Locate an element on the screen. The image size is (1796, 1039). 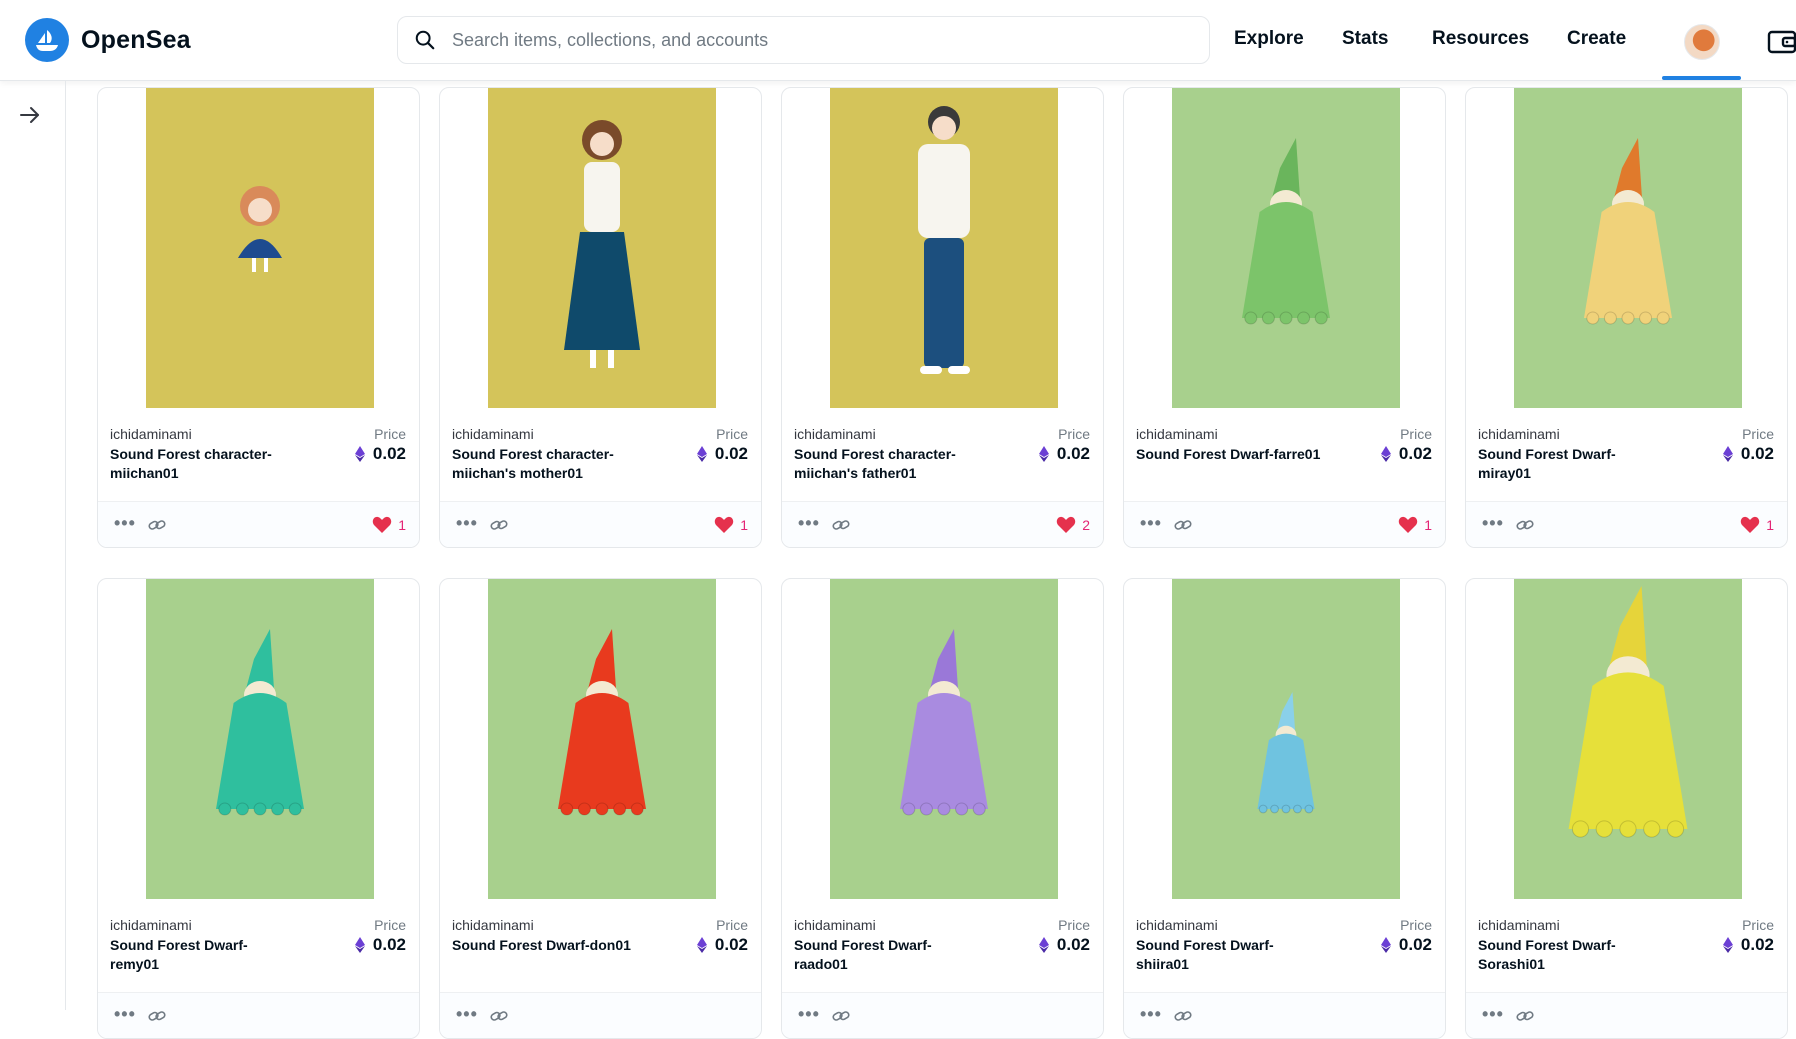
opensea-logo: OpenSea is located at coordinates (108, 40).